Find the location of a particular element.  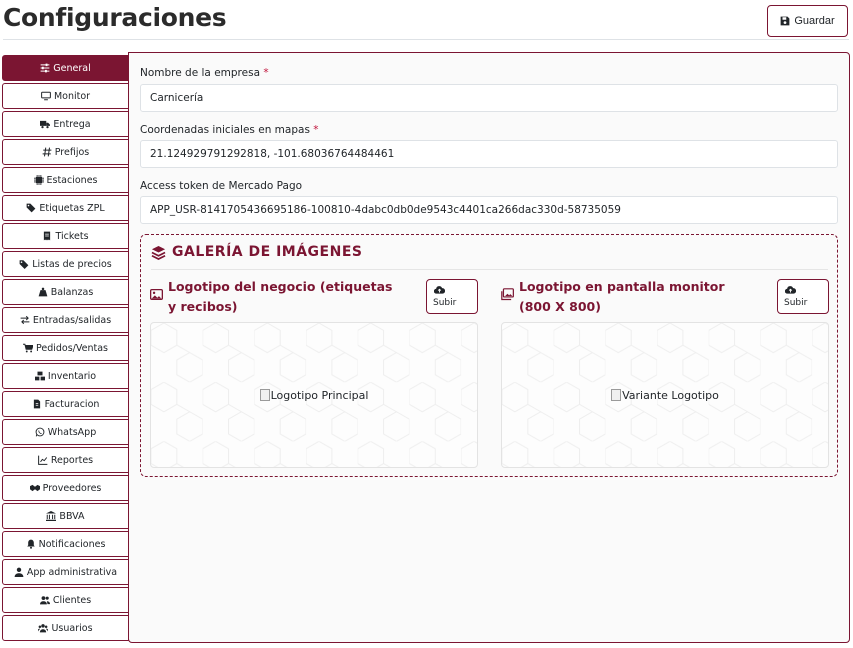

sidebar-item-label: Pedidos/Ventas is located at coordinates (72, 348).